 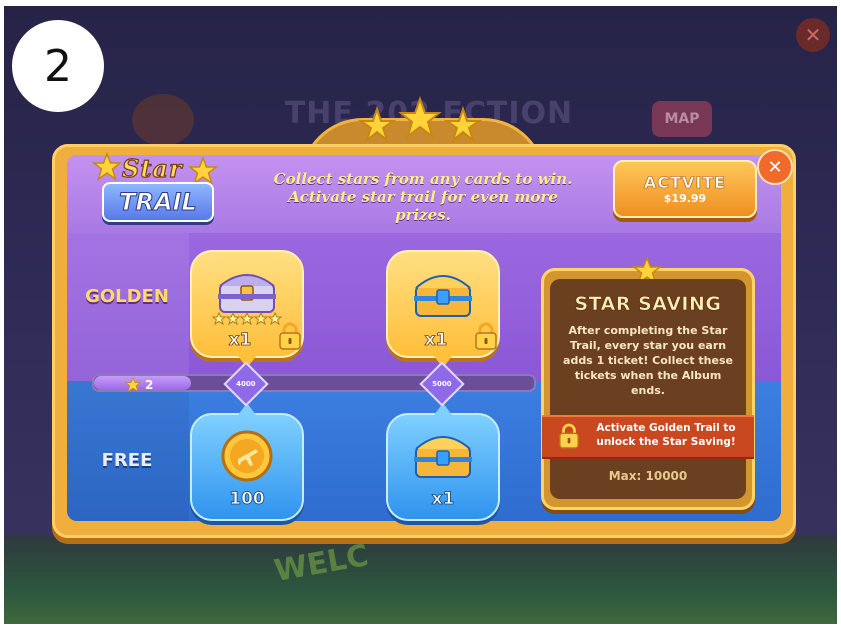 What do you see at coordinates (423, 179) in the screenshot?
I see `header-line-1: Collect stars from any cards to win.` at bounding box center [423, 179].